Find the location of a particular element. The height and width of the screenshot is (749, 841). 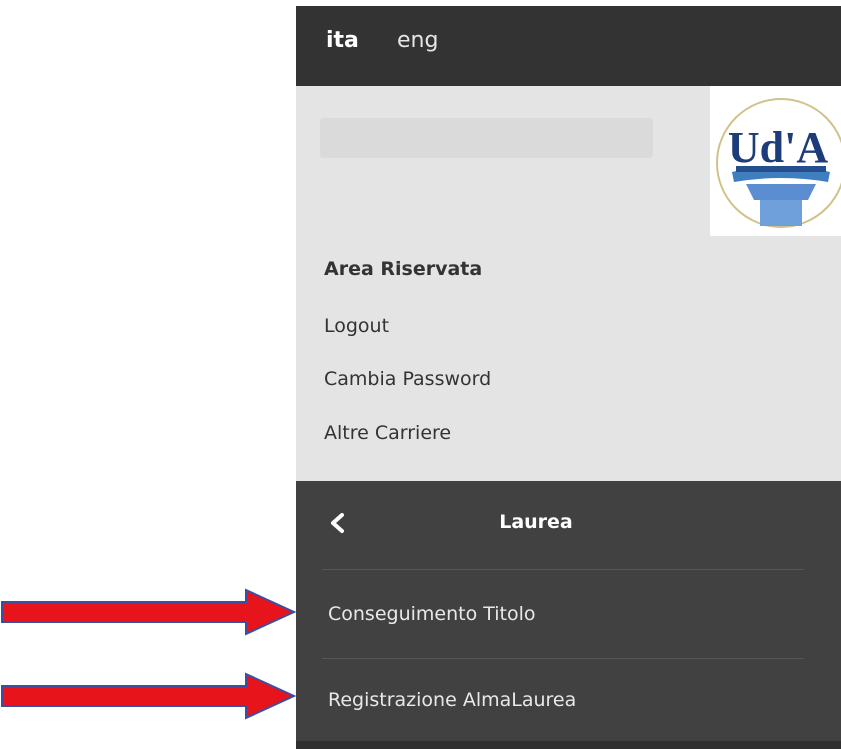

almalaurea-registration-link: Registrazione AlmaLaurea is located at coordinates (452, 700).